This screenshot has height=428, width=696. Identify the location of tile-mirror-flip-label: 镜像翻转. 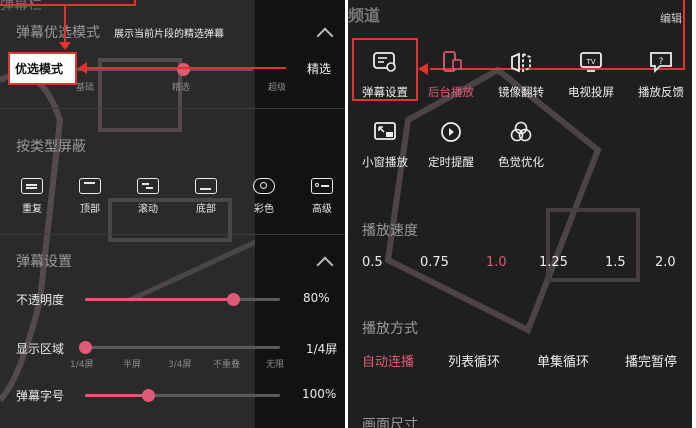
(521, 92).